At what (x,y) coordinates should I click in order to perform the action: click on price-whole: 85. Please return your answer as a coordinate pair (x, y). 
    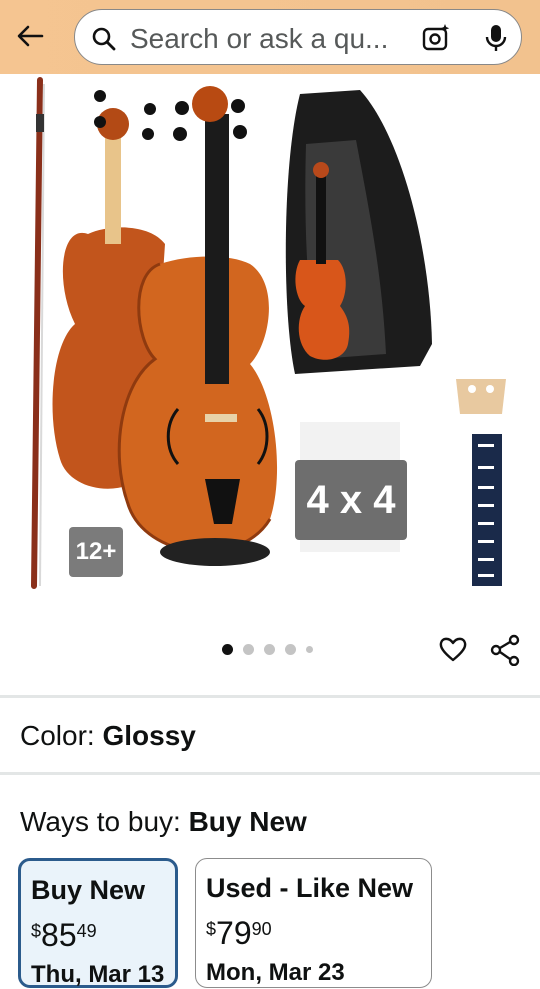
    Looking at the image, I should click on (59, 935).